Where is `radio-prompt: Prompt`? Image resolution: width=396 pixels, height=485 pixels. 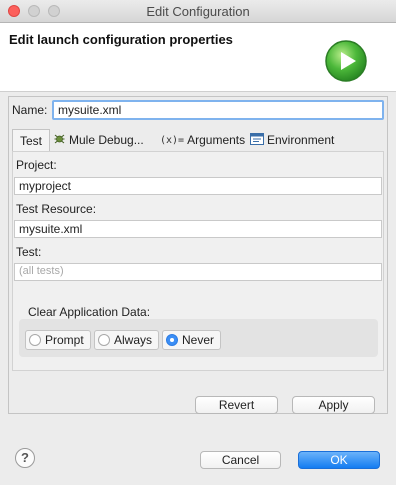 radio-prompt: Prompt is located at coordinates (58, 340).